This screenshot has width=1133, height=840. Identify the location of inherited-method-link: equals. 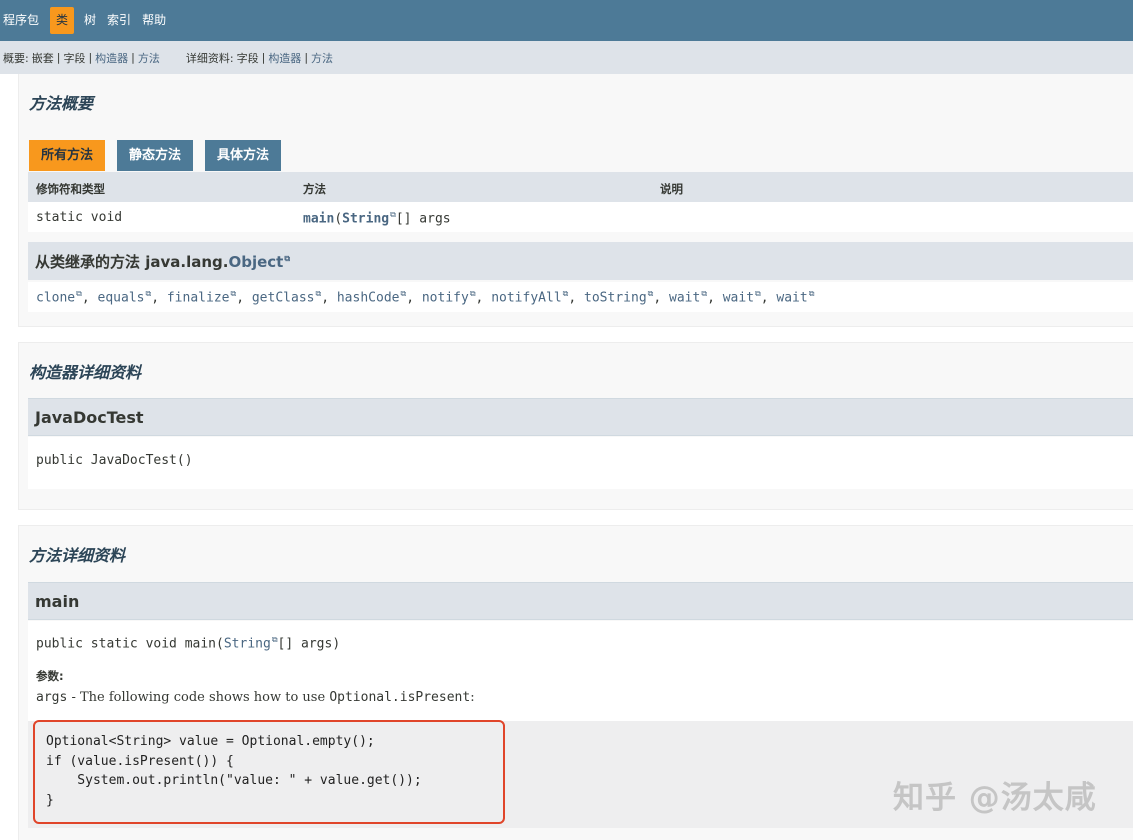
(121, 297).